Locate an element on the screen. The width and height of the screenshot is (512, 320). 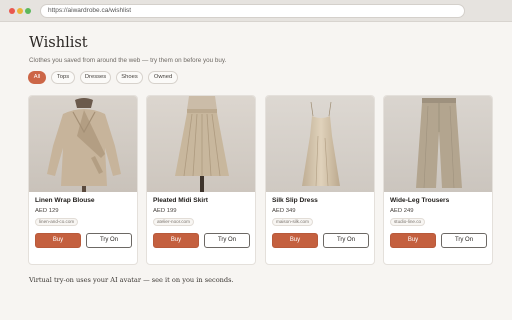
filter-dresses: Dresses is located at coordinates (95, 77).